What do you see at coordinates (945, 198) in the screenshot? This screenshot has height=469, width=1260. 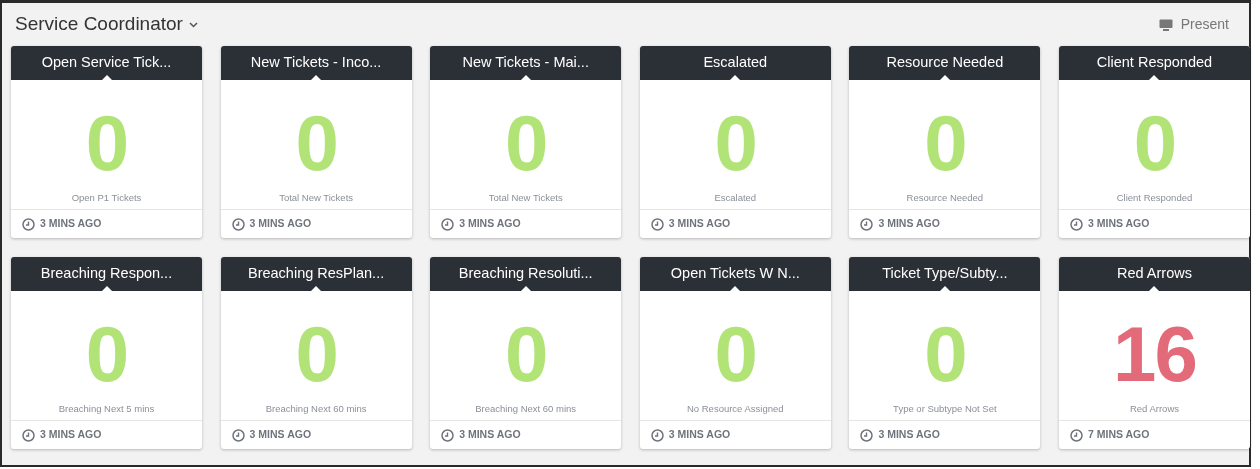 I see `widget-caption: Resource Needed` at bounding box center [945, 198].